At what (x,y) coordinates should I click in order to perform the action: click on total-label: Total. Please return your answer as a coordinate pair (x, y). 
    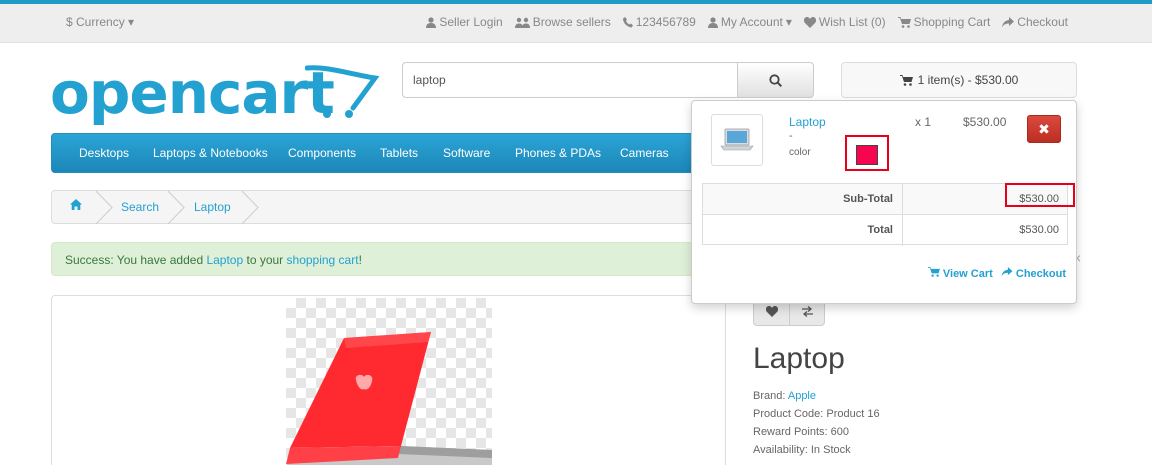
    Looking at the image, I should click on (880, 230).